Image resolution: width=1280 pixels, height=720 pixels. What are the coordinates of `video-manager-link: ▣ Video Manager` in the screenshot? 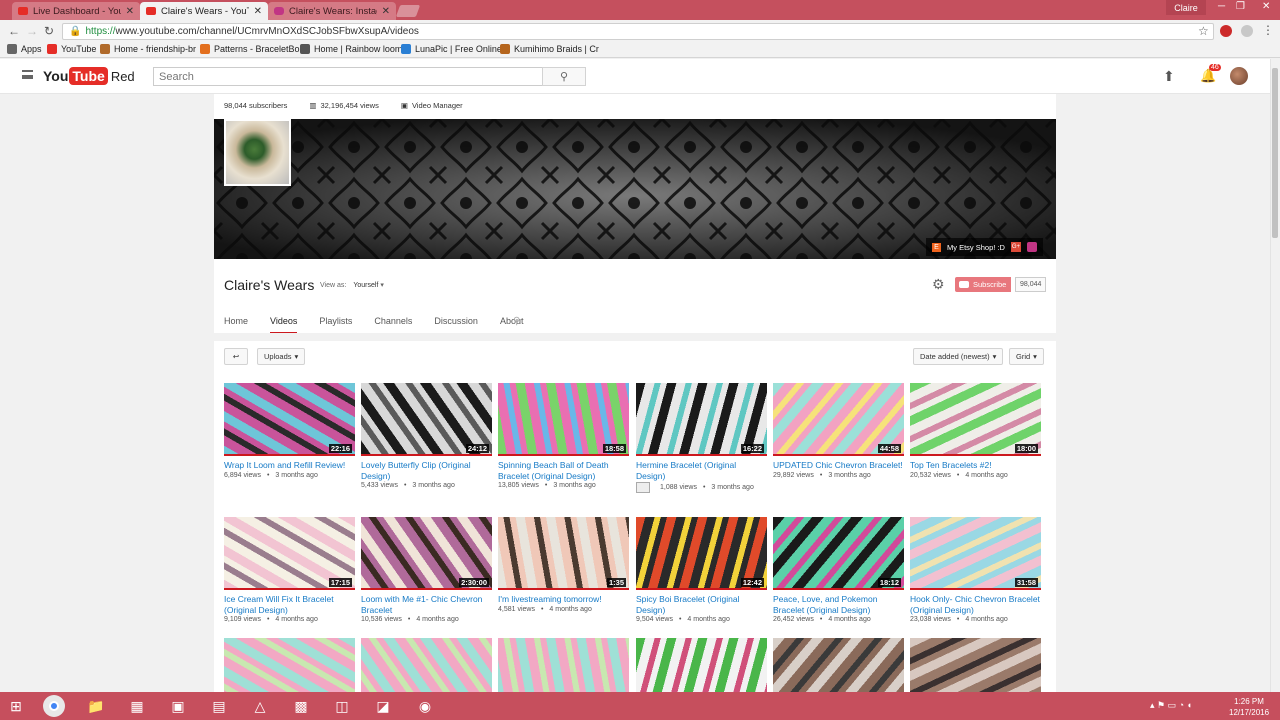 It's located at (432, 105).